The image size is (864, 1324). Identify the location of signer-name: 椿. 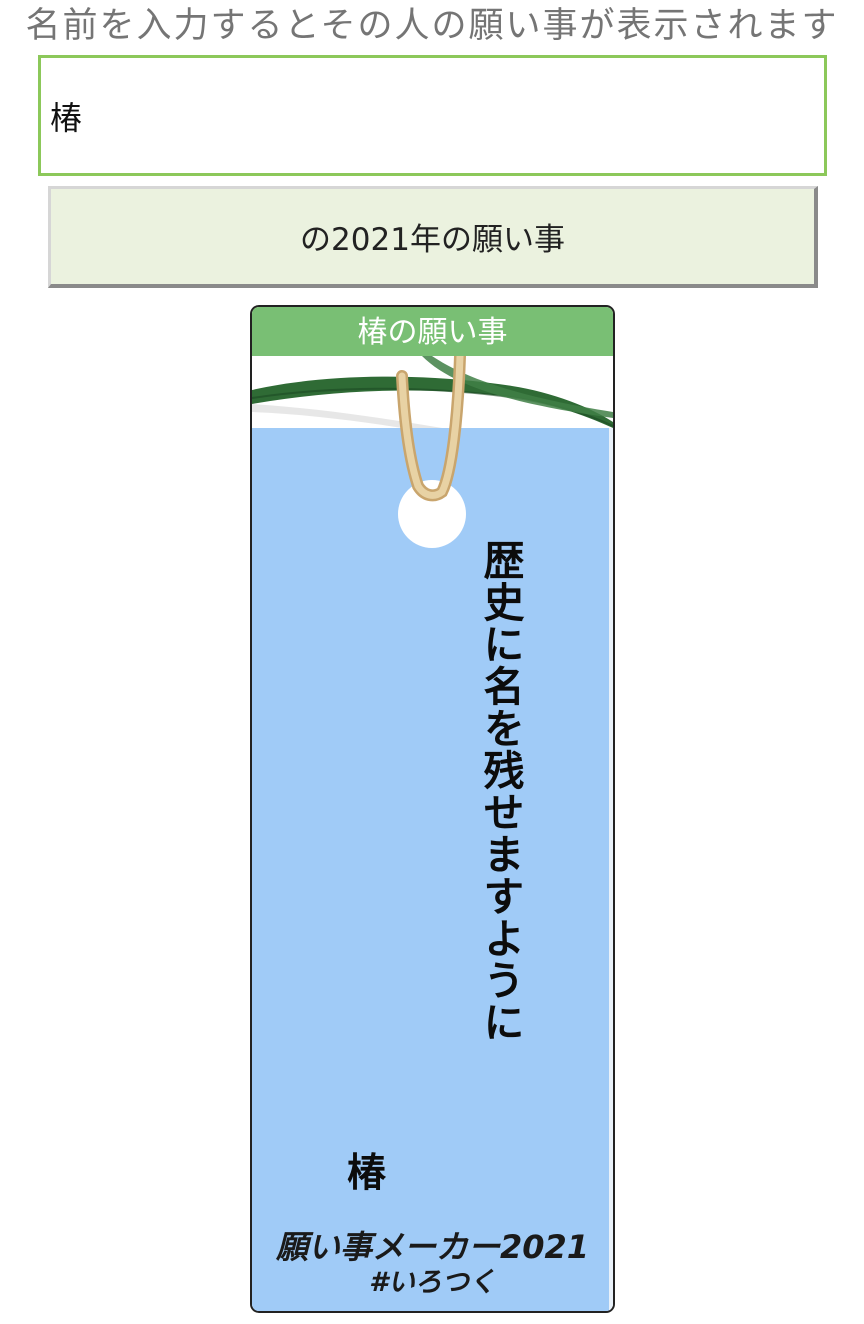
(367, 1173).